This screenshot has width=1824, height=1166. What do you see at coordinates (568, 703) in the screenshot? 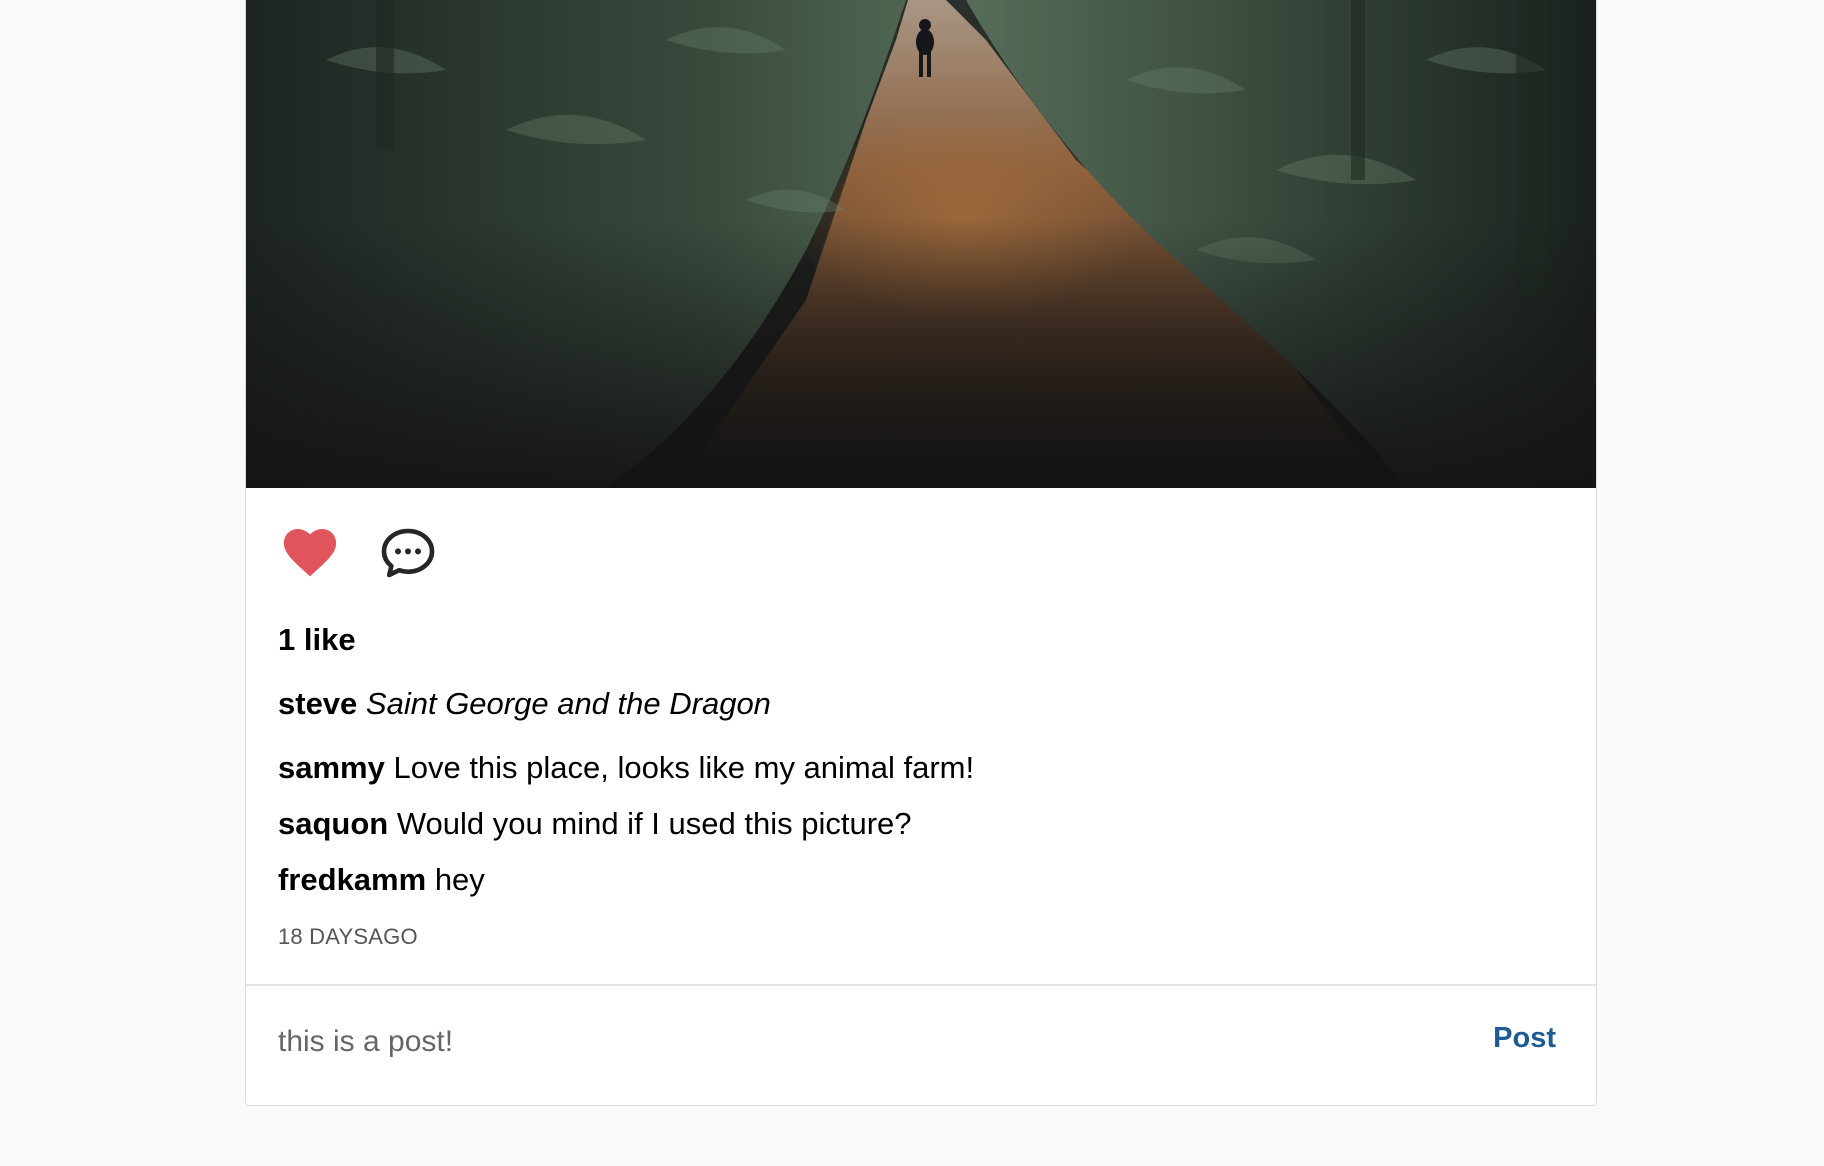
I see `caption-text: Saint George and the Dragon` at bounding box center [568, 703].